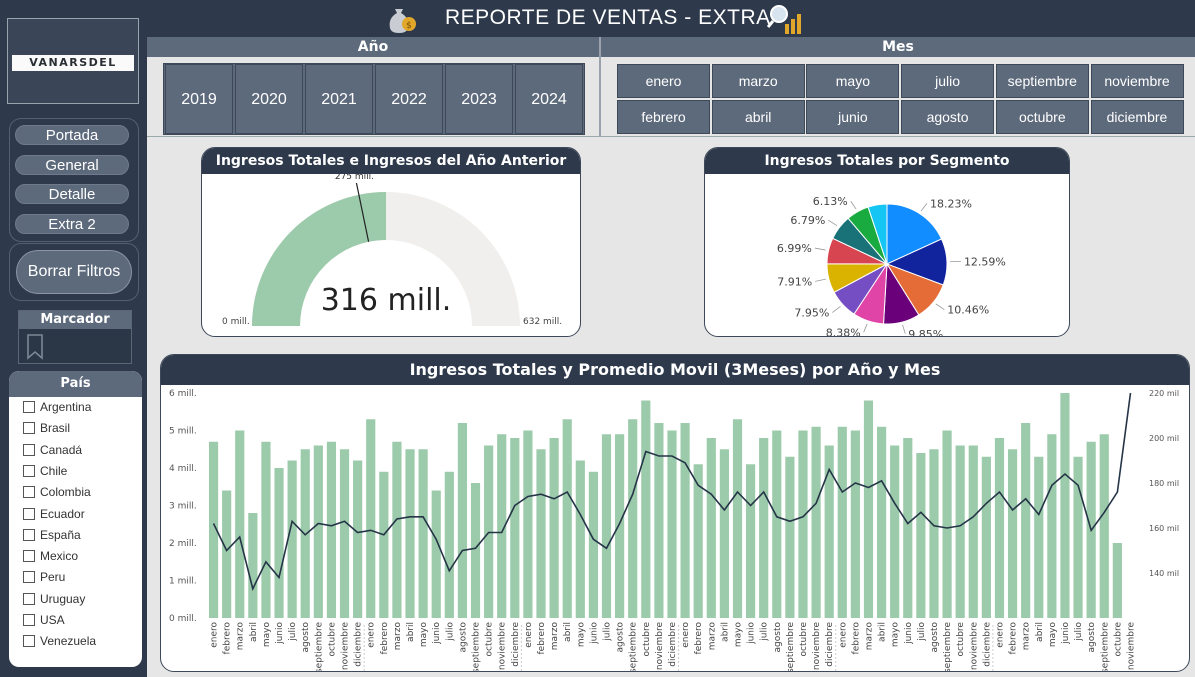 This screenshot has height=677, width=1195. I want to click on country-option: España, so click(52, 535).